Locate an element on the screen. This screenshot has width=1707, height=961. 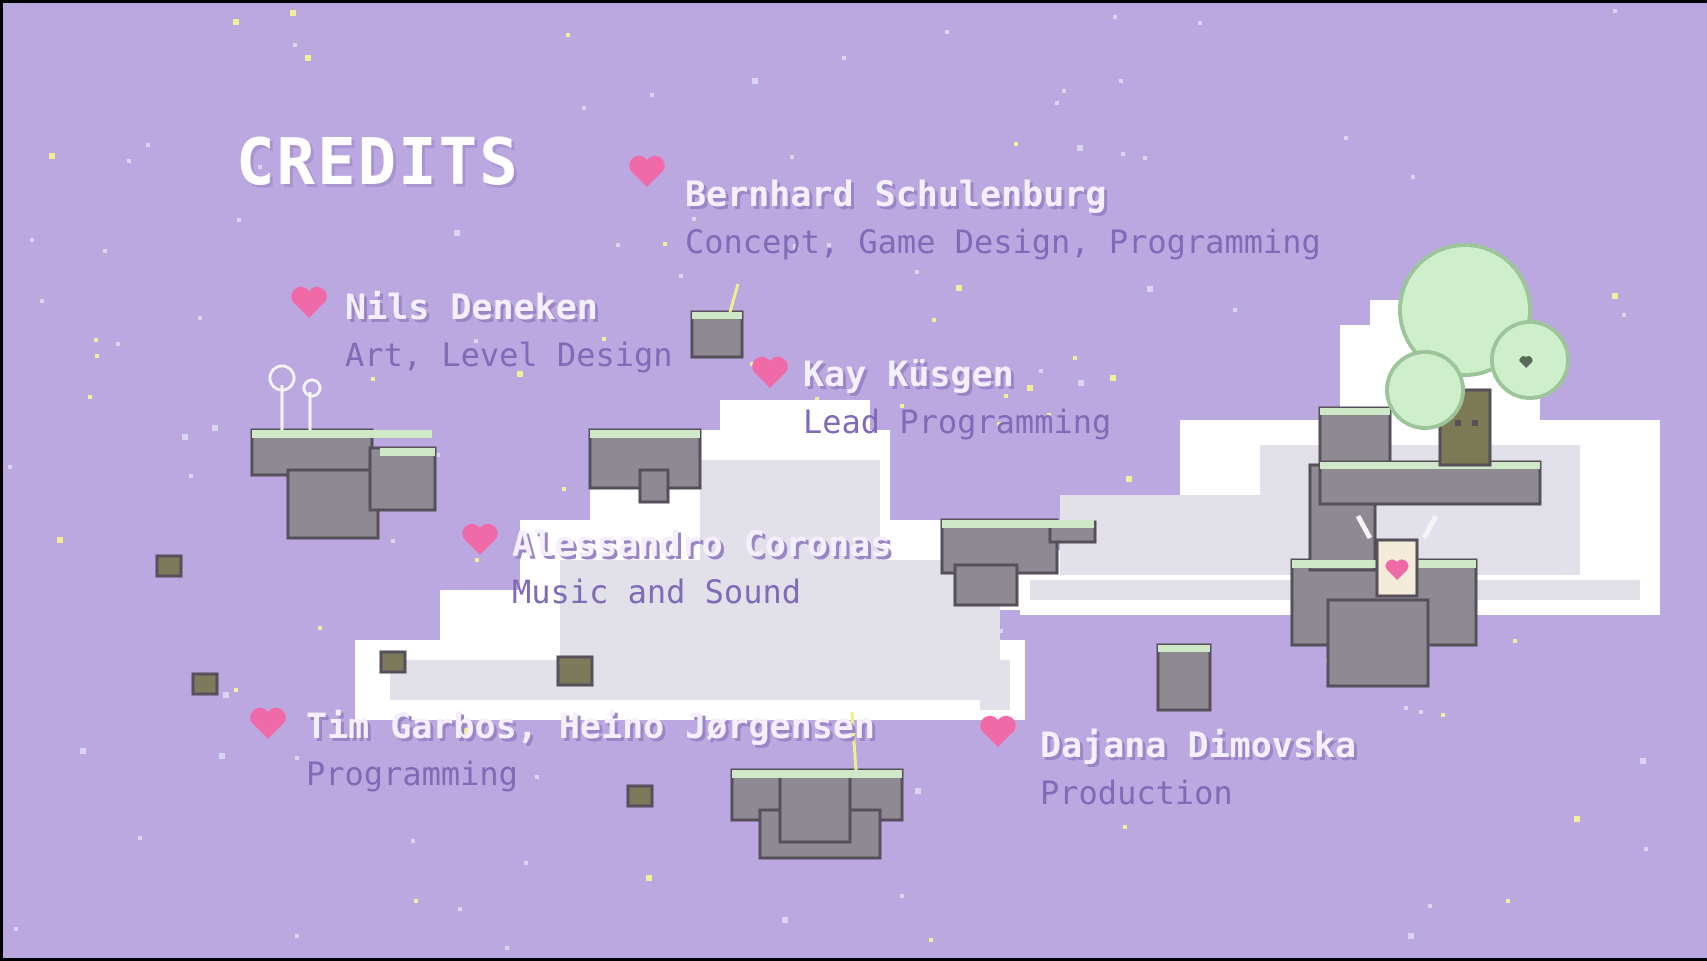
credit-entry: Nils Deneken Art, Level Design is located at coordinates (509, 331).